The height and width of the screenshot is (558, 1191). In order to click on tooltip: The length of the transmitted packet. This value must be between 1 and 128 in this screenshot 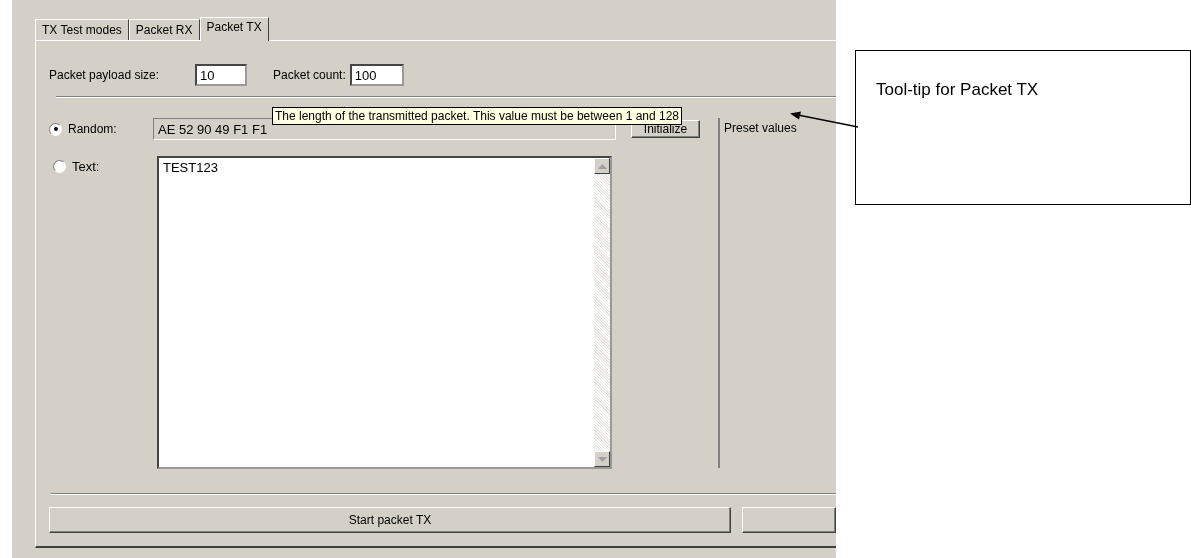, I will do `click(477, 116)`.